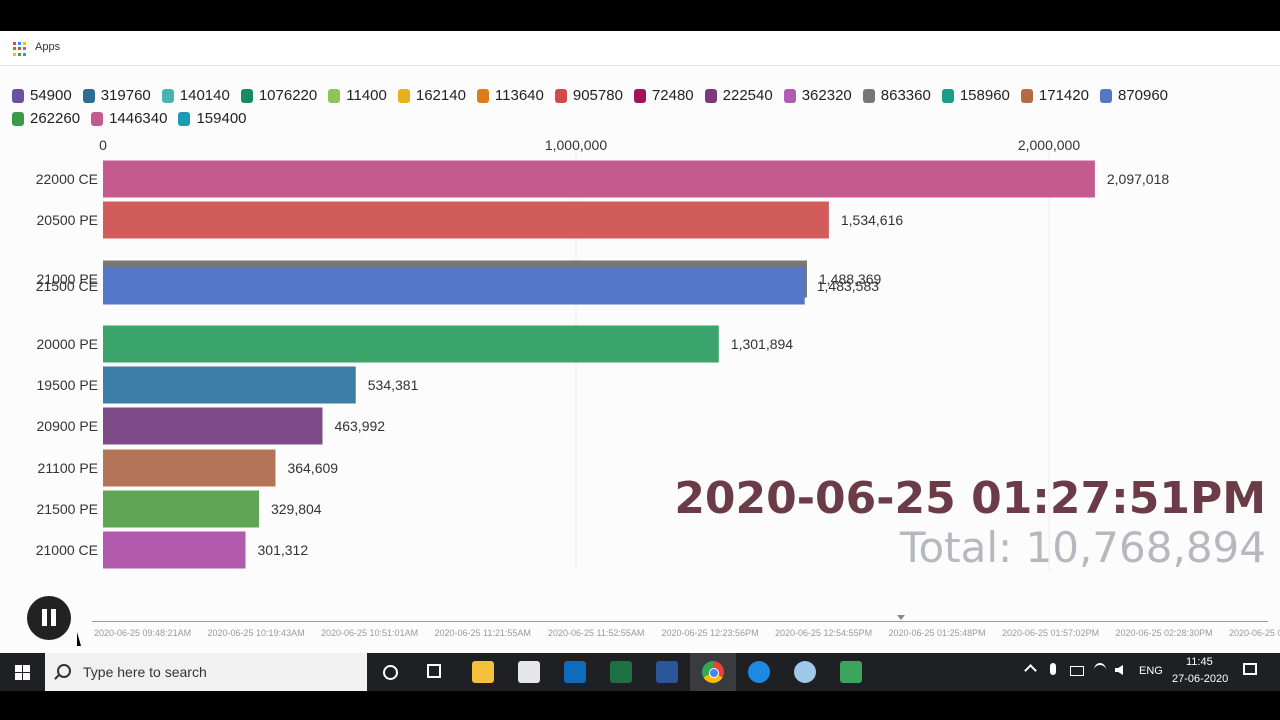  I want to click on pause-icon-bar, so click(53, 617).